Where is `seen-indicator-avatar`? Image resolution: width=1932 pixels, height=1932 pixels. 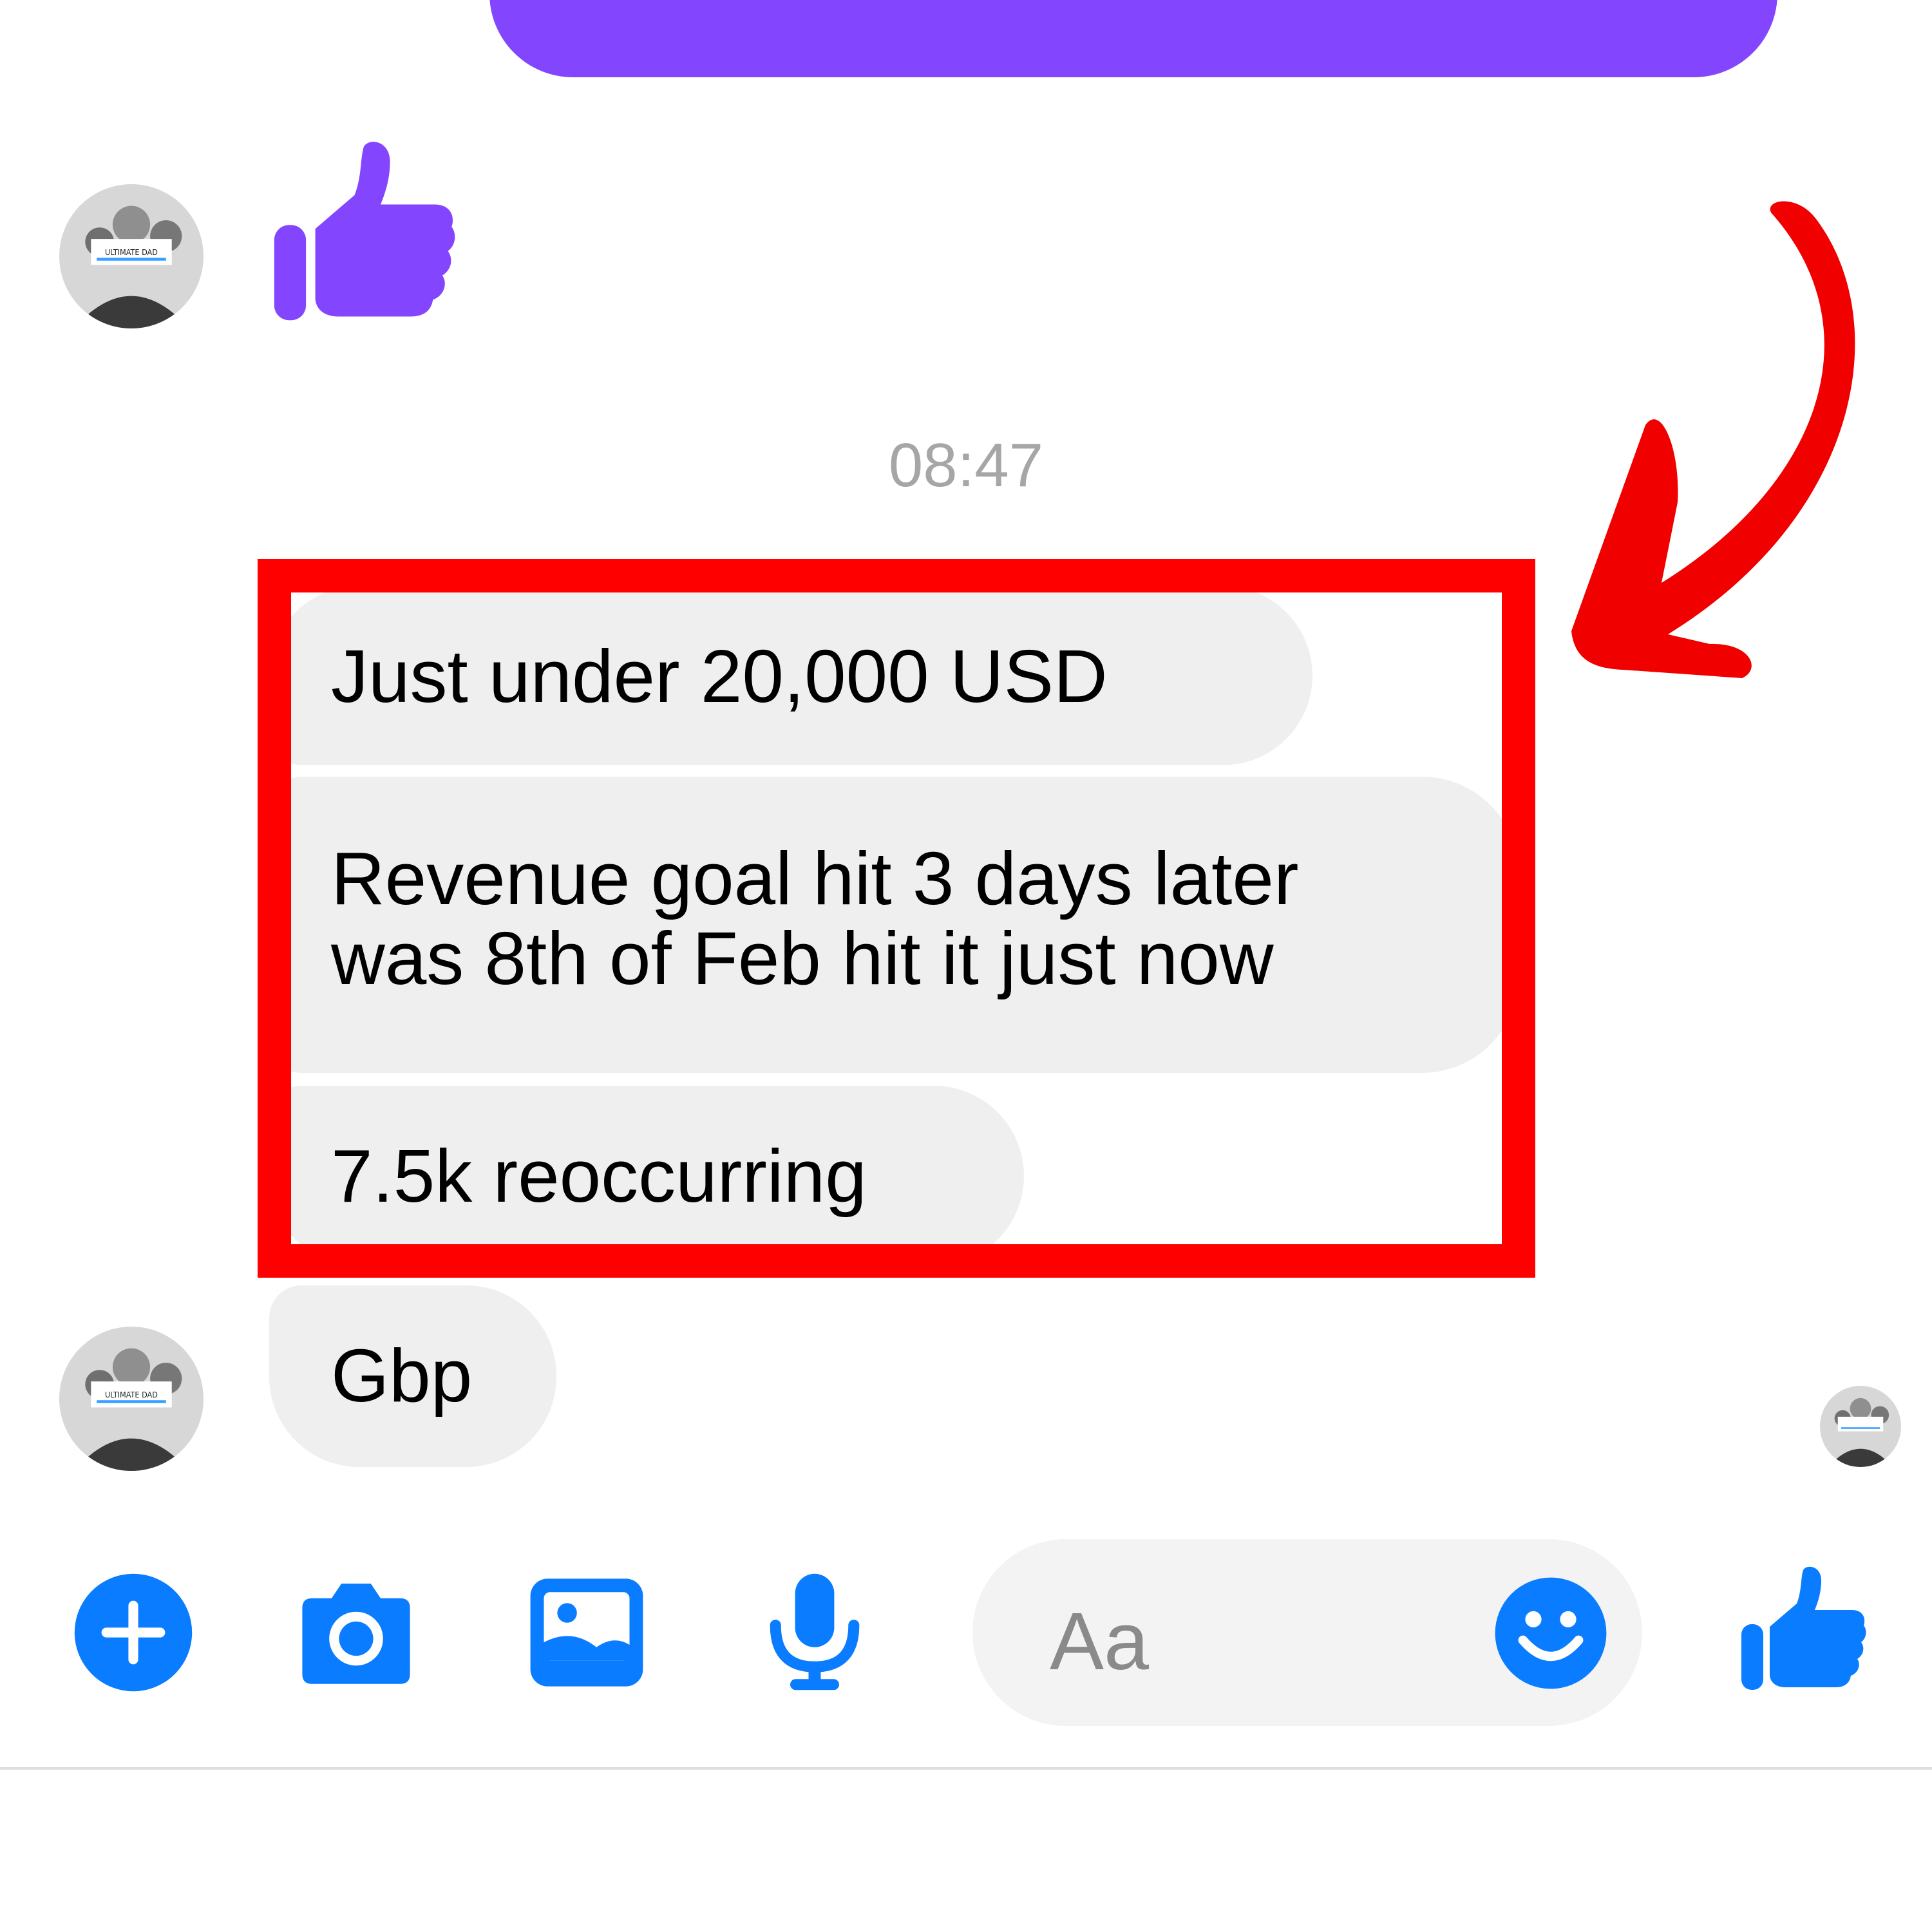 seen-indicator-avatar is located at coordinates (1861, 1426).